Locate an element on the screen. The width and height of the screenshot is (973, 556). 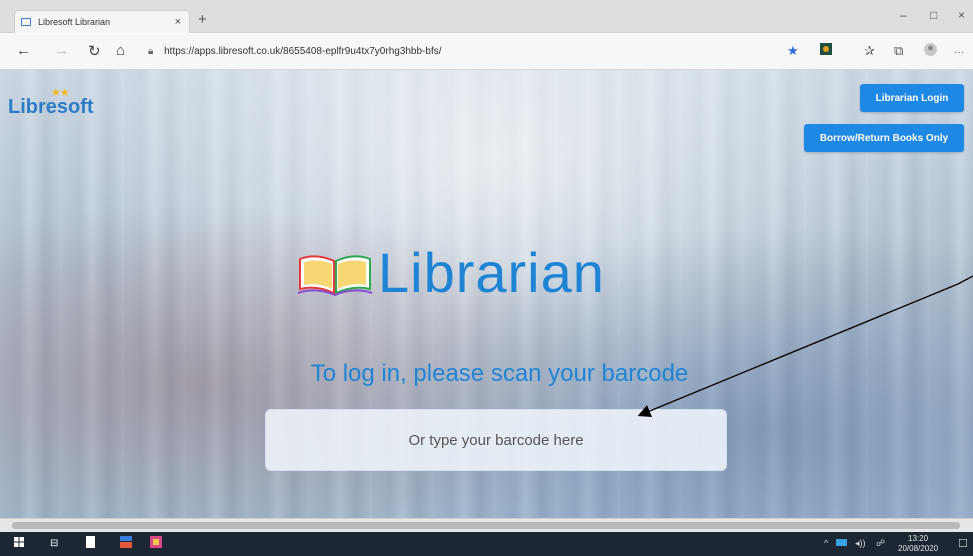
tab-title: Libresoft Librarian is located at coordinates (74, 22).